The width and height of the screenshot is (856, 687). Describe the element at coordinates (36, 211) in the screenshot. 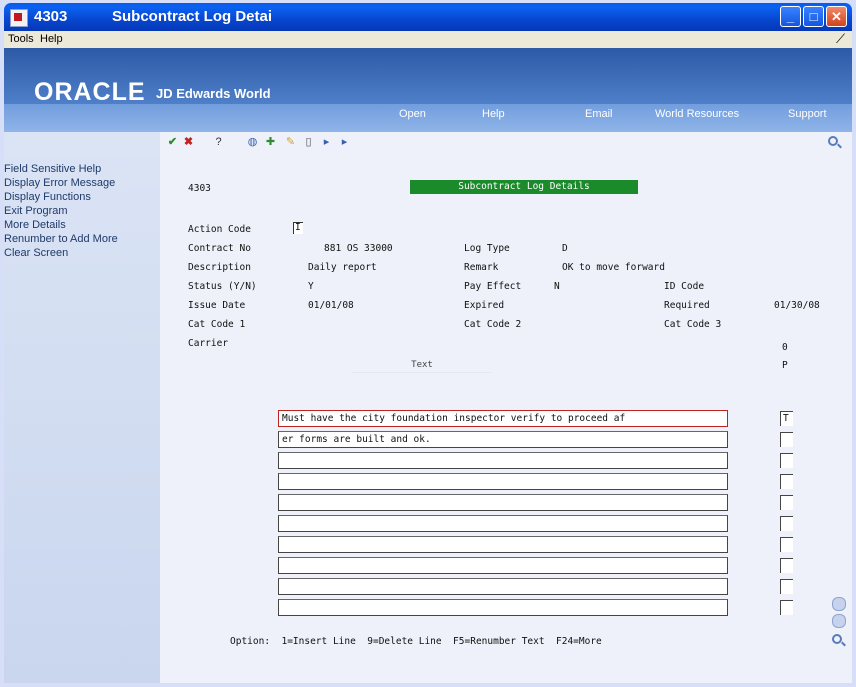

I see `sidebar-item-exit-program: Exit Program` at that location.